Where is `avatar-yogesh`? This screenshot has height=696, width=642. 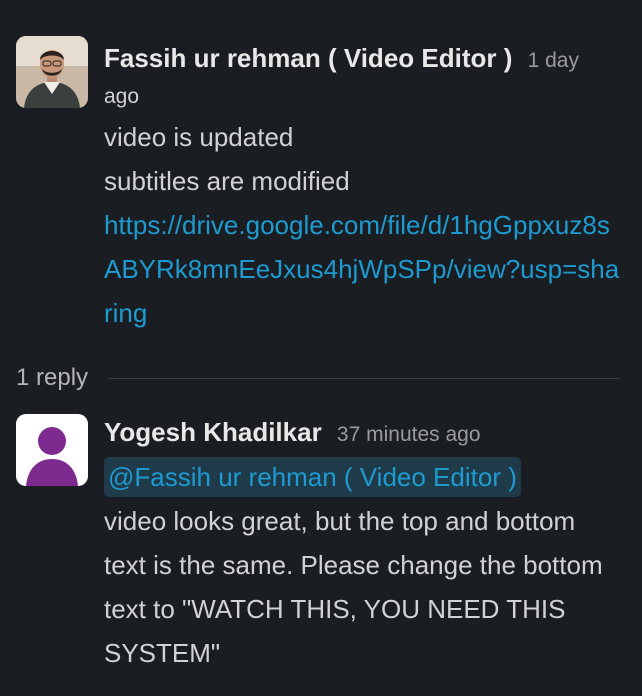
avatar-yogesh is located at coordinates (52, 450).